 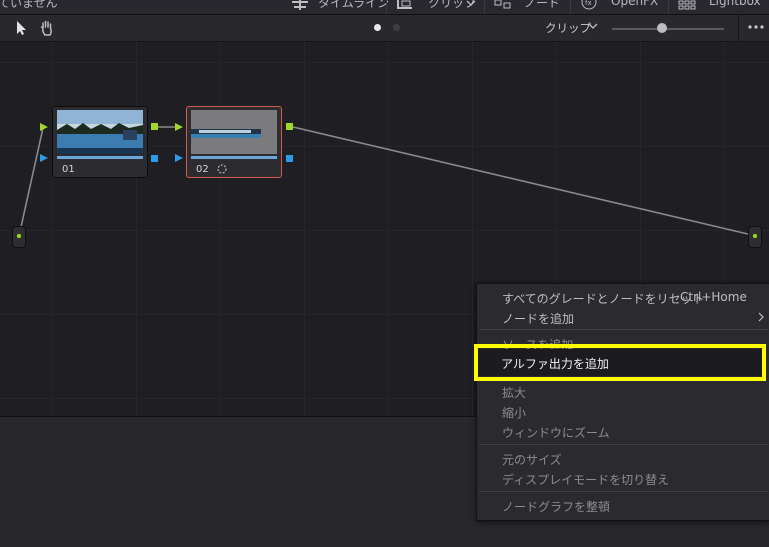 What do you see at coordinates (100, 132) in the screenshot?
I see `node-01-thumbnail` at bounding box center [100, 132].